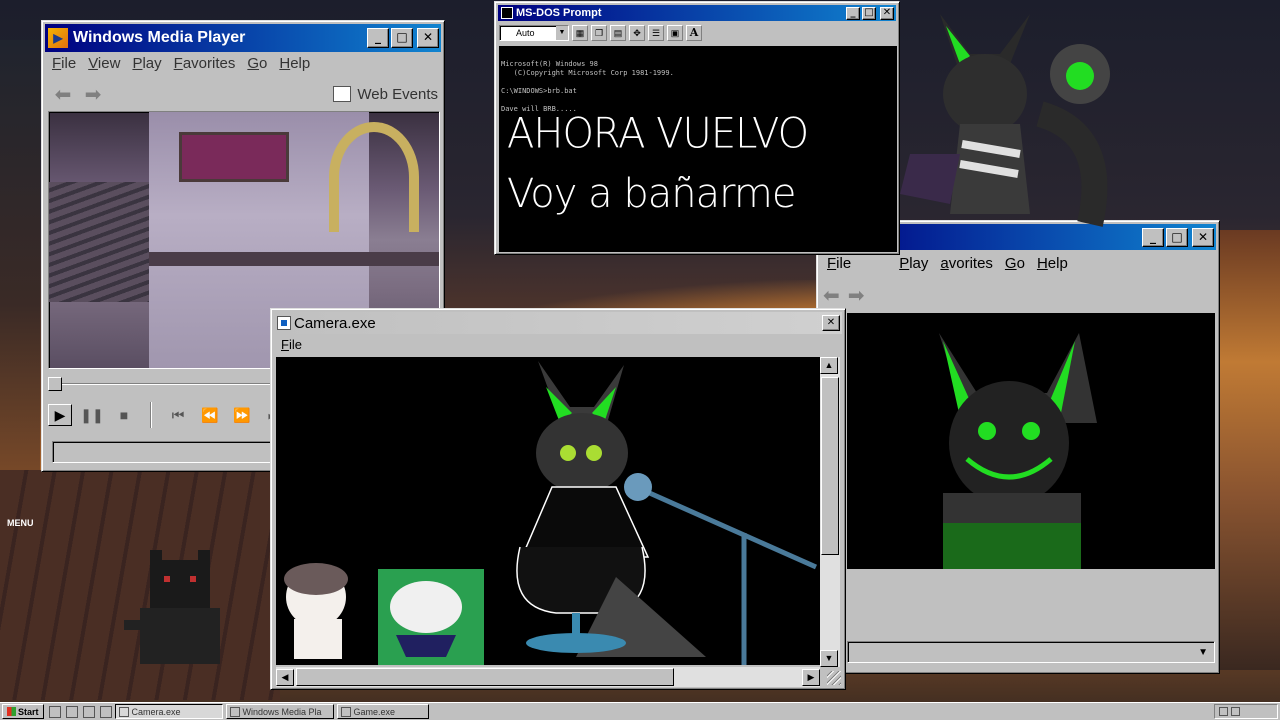 The image size is (1280, 720). What do you see at coordinates (485, 677) in the screenshot?
I see `horizontal-scroll-thumb` at bounding box center [485, 677].